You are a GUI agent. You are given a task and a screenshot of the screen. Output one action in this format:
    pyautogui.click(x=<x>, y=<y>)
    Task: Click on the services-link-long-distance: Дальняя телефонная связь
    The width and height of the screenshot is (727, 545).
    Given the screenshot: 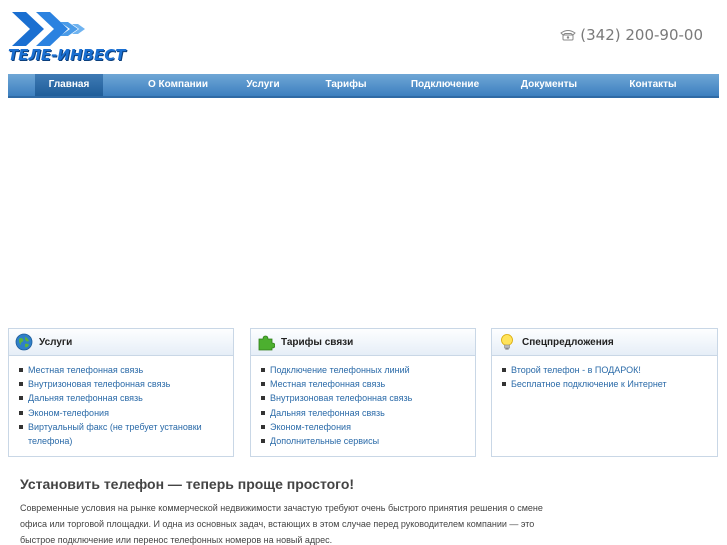 What is the action you would take?
    pyautogui.click(x=85, y=398)
    